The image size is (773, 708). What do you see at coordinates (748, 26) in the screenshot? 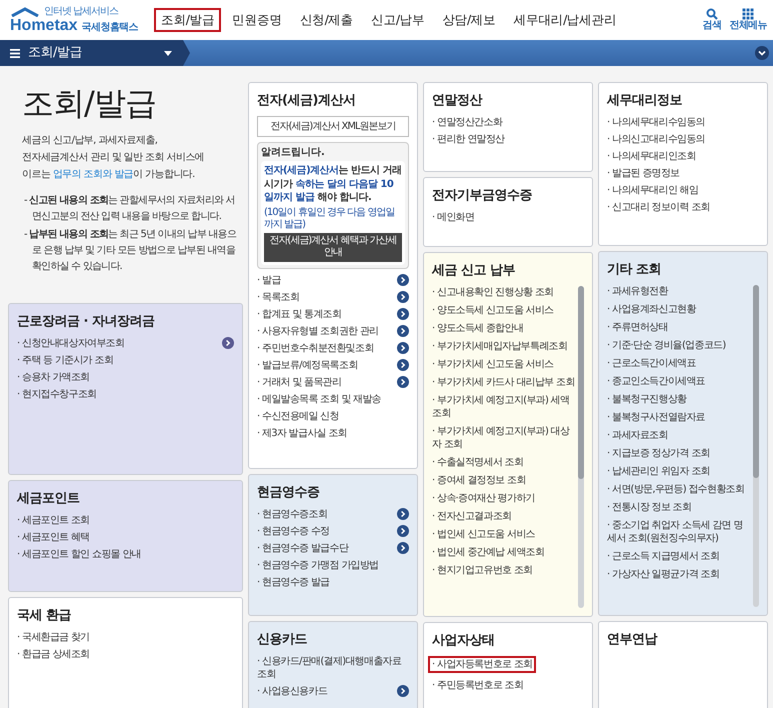
I see `toolbar-button: 전체메뉴` at bounding box center [748, 26].